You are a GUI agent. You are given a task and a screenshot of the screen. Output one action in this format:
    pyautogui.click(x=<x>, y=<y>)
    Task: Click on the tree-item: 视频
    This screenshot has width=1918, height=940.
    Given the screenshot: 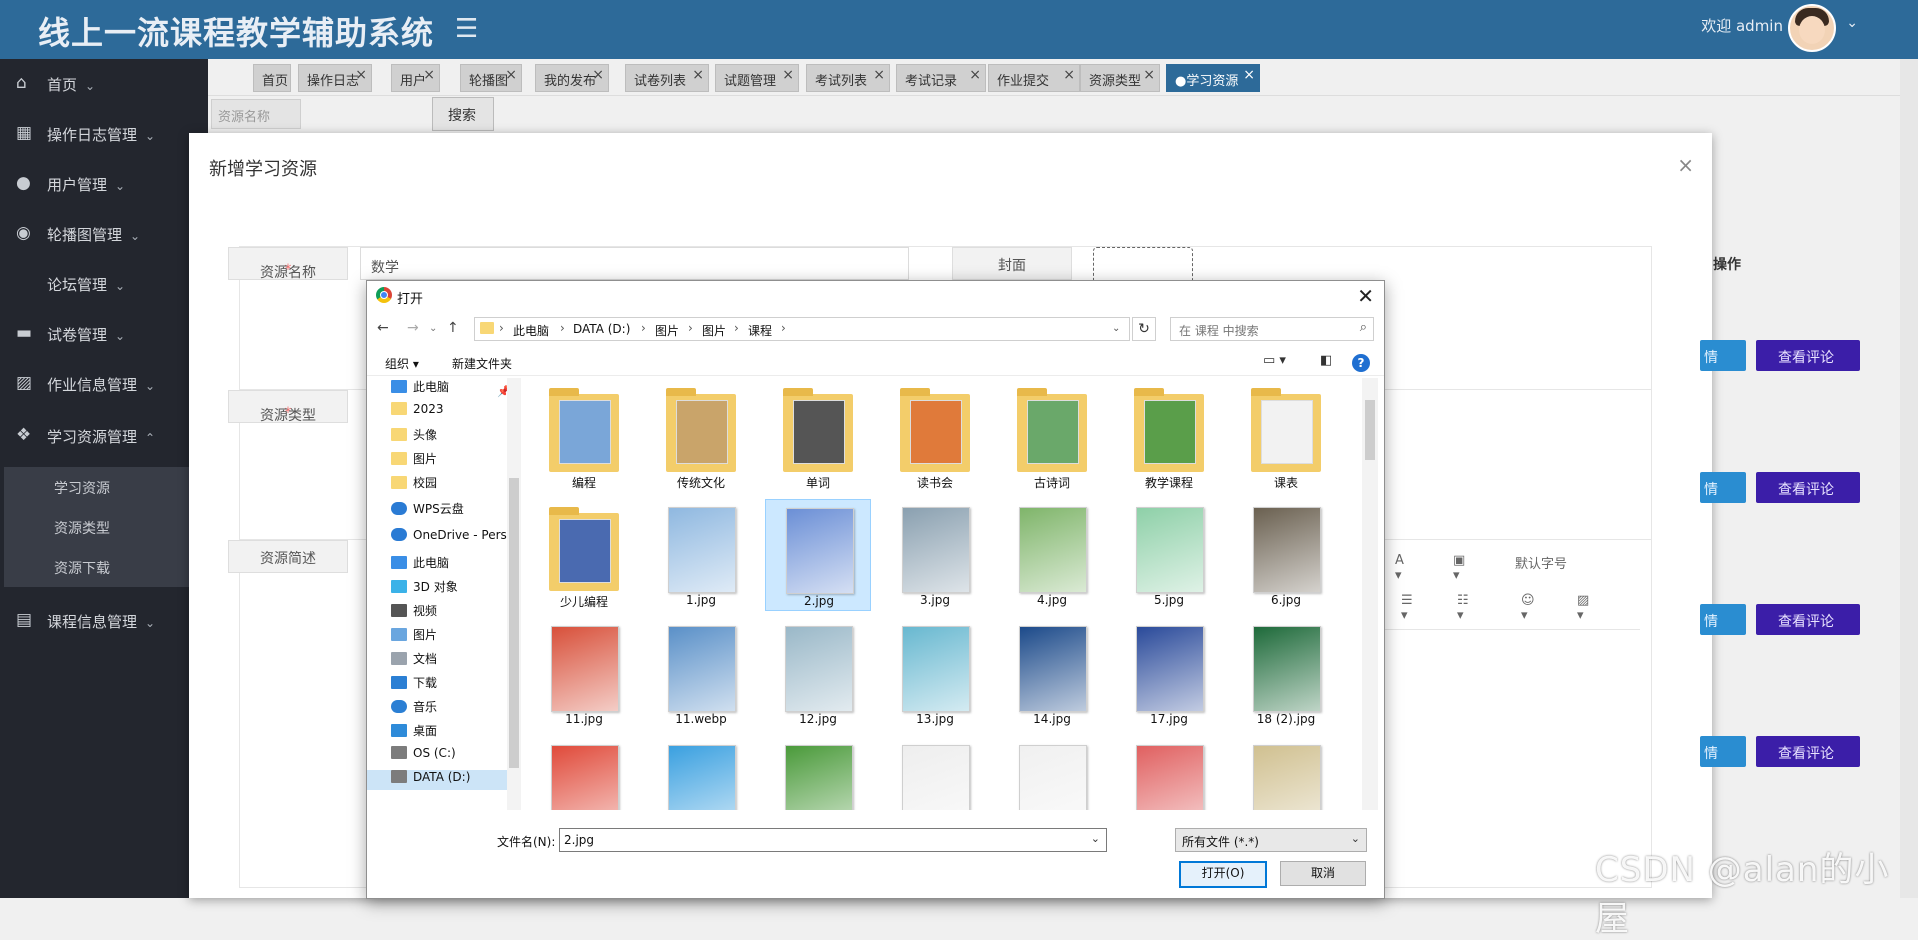 What is the action you would take?
    pyautogui.click(x=414, y=612)
    